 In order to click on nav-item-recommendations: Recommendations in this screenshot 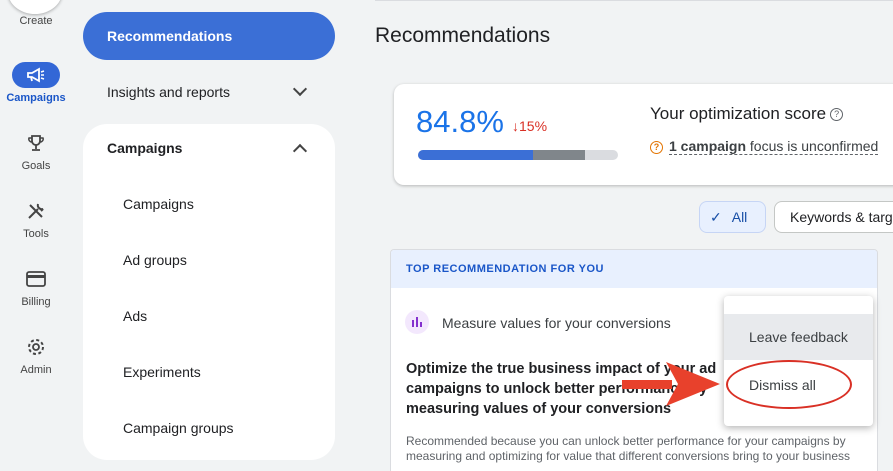, I will do `click(209, 36)`.